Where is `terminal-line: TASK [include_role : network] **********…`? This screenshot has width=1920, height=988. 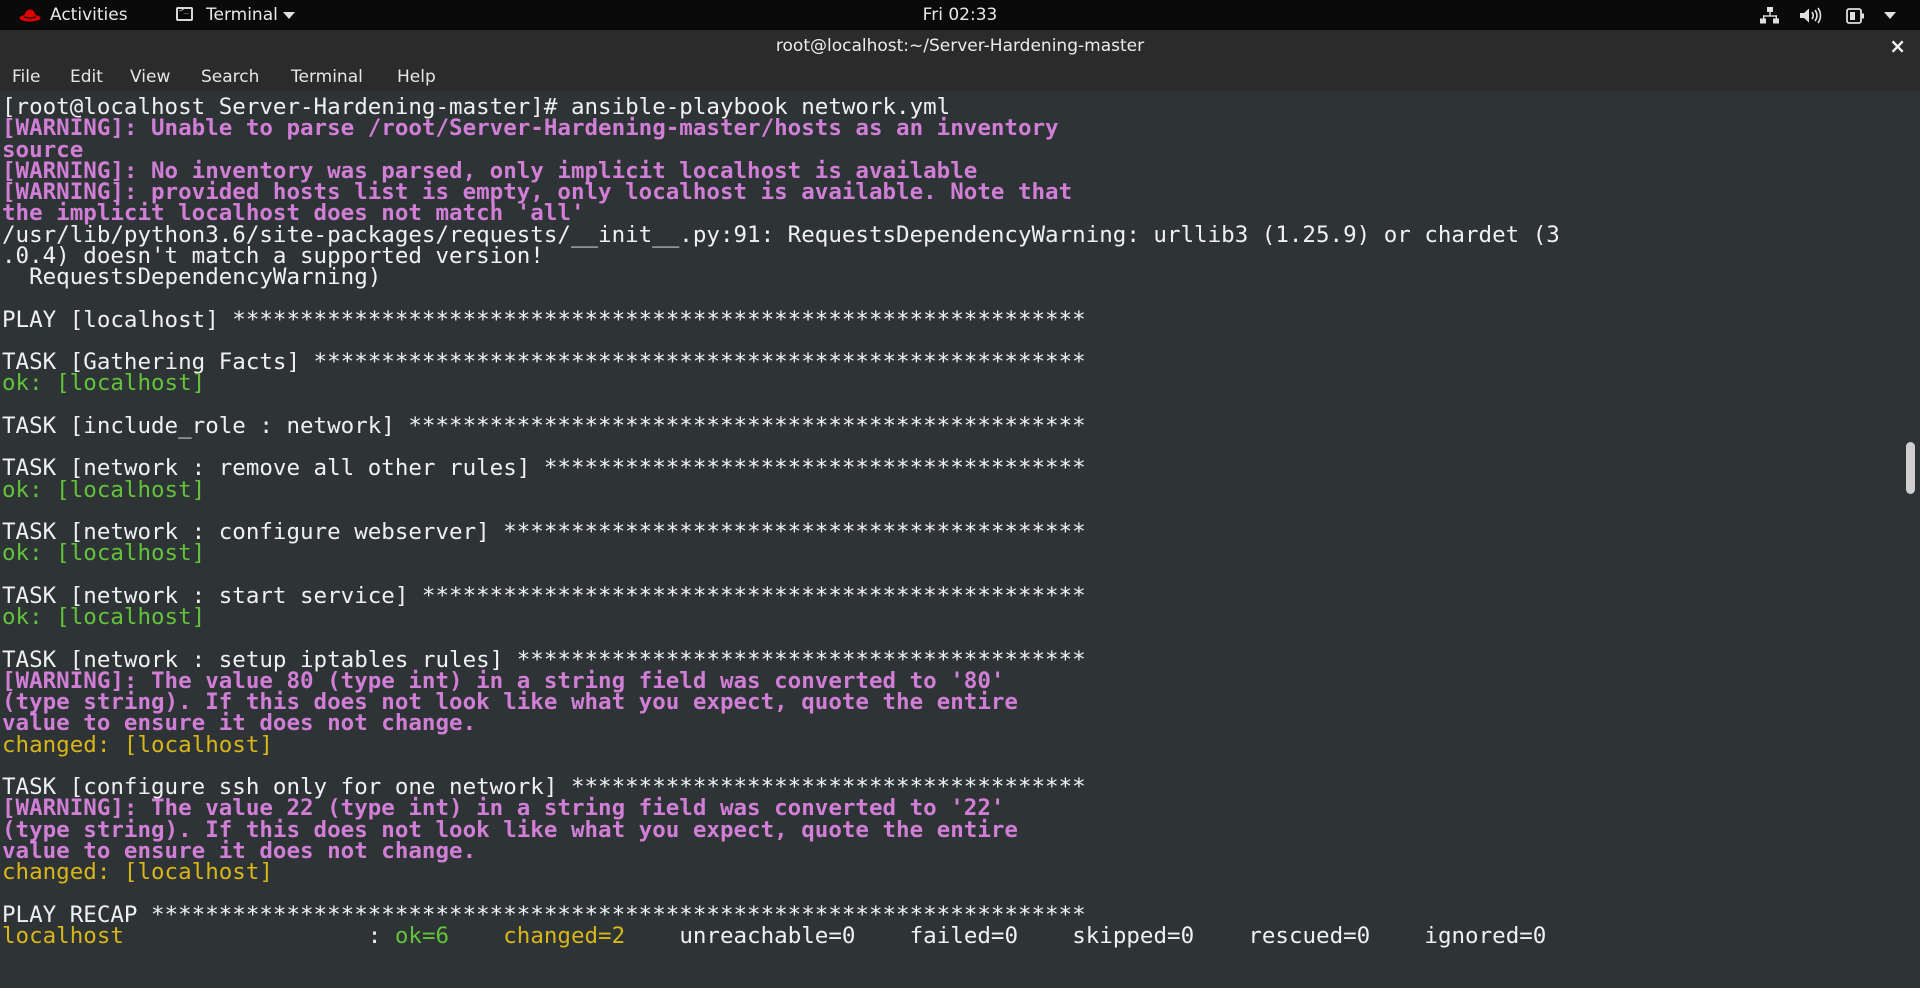
terminal-line: TASK [include_role : network] **********… is located at coordinates (544, 425).